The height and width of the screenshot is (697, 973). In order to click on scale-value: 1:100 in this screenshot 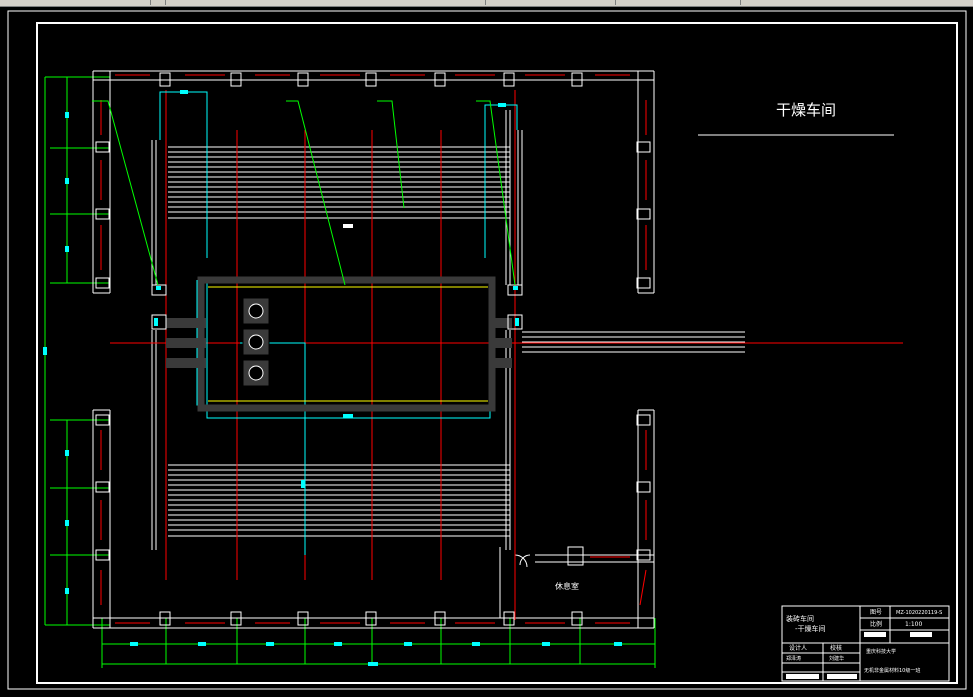, I will do `click(913, 624)`.